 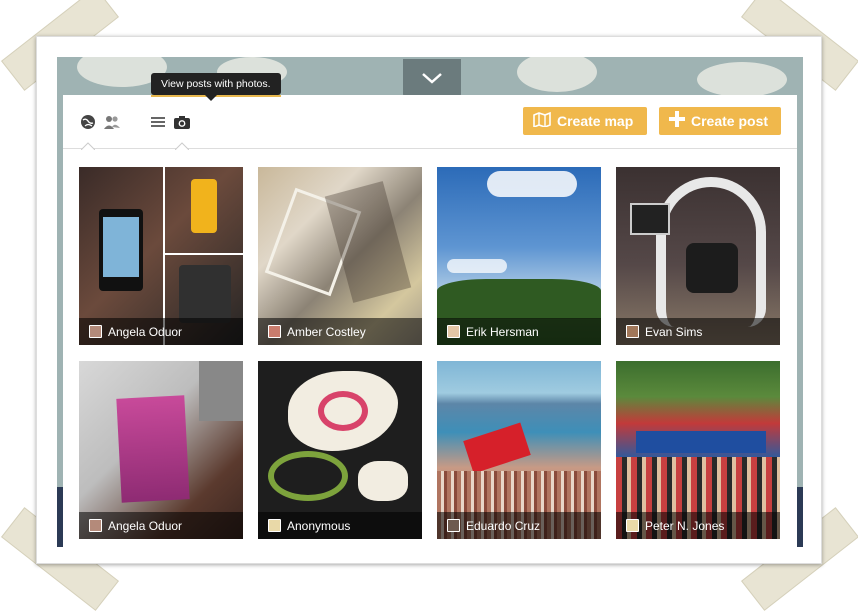 What do you see at coordinates (730, 121) in the screenshot?
I see `create-post-label: Create post` at bounding box center [730, 121].